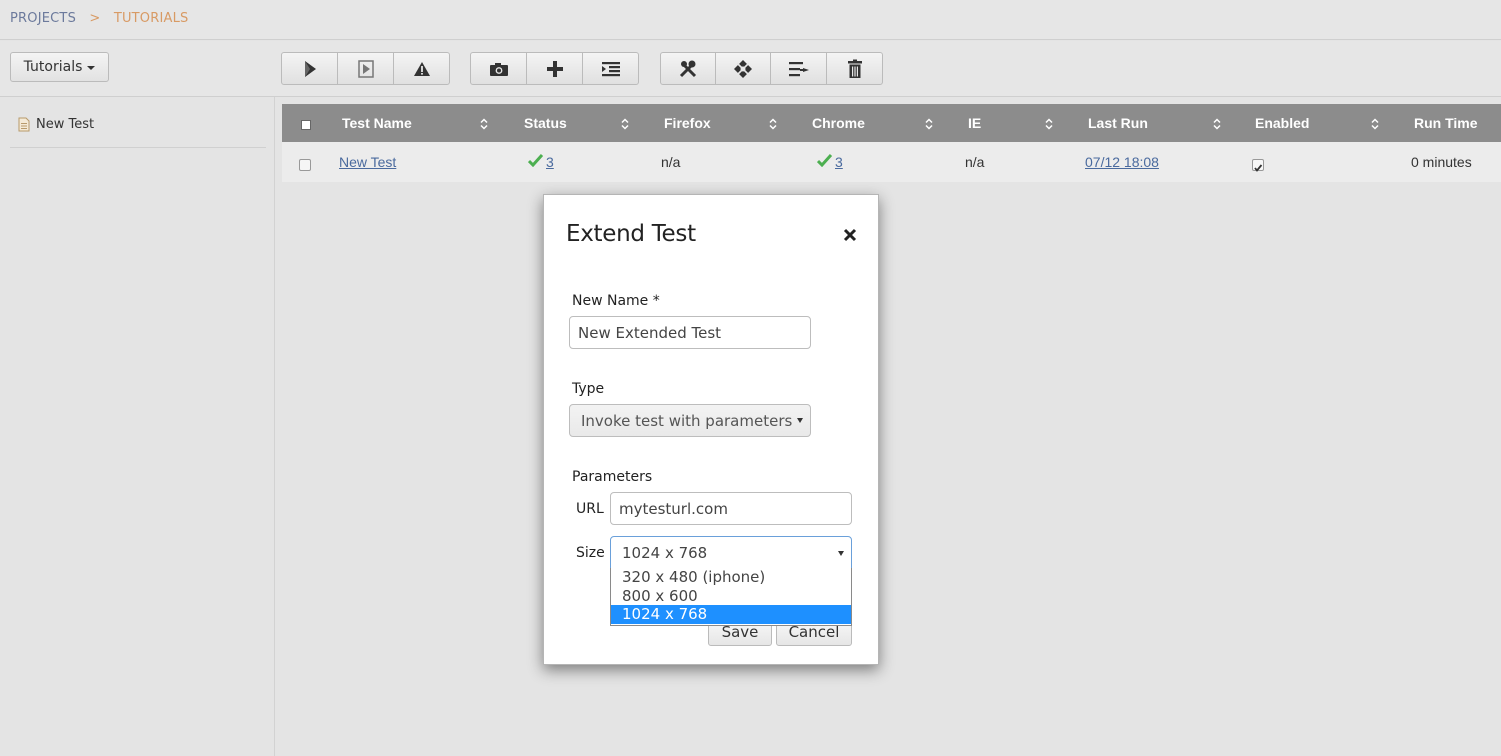 The width and height of the screenshot is (1501, 756). What do you see at coordinates (65, 124) in the screenshot?
I see `sidebar-item-label: New Test` at bounding box center [65, 124].